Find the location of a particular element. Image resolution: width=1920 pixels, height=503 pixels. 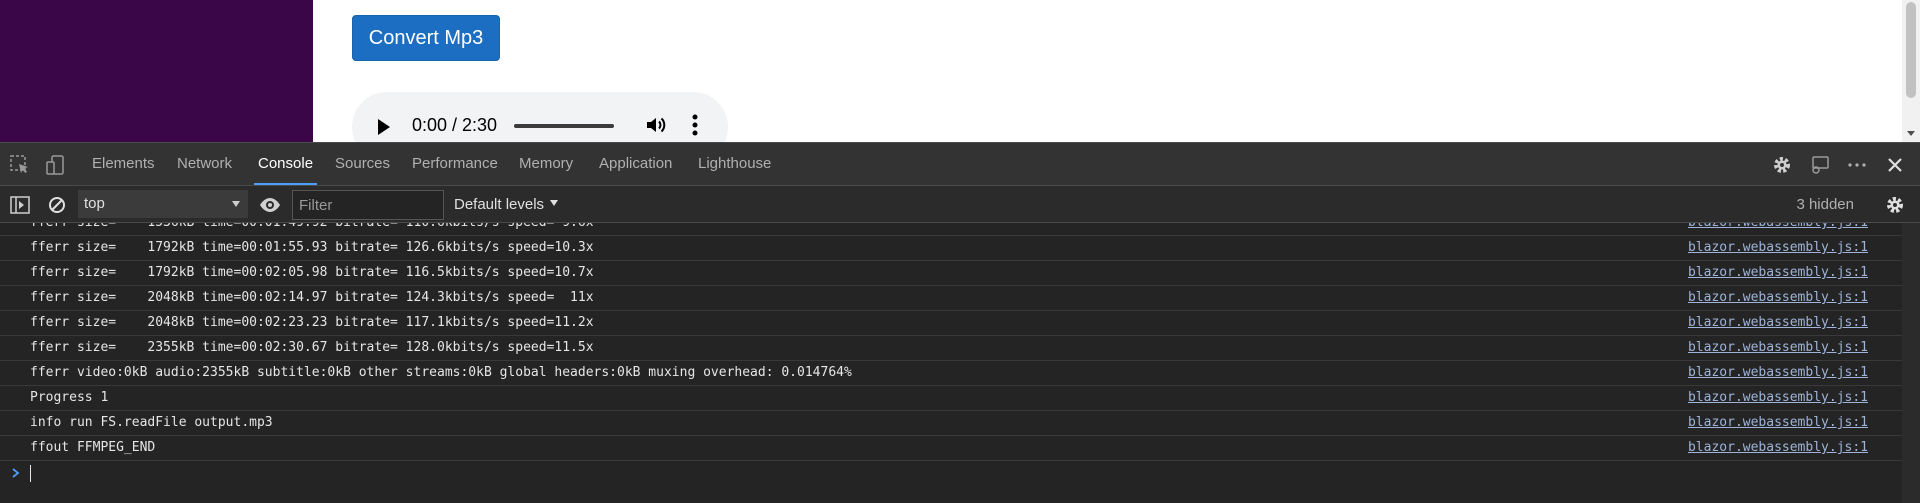

tab-memory: Memory is located at coordinates (546, 164).